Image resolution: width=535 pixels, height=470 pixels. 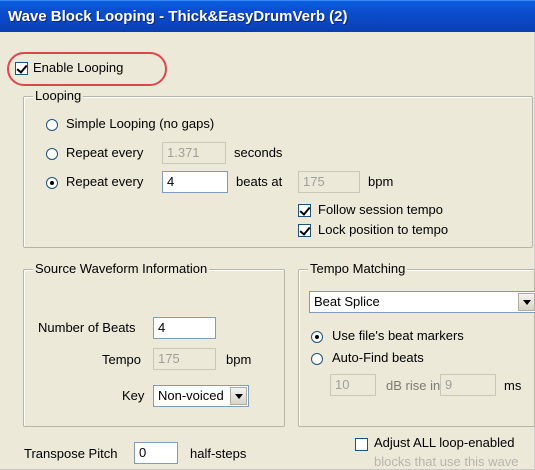 What do you see at coordinates (358, 268) in the screenshot?
I see `tempo-matching-group-label: Tempo Matching` at bounding box center [358, 268].